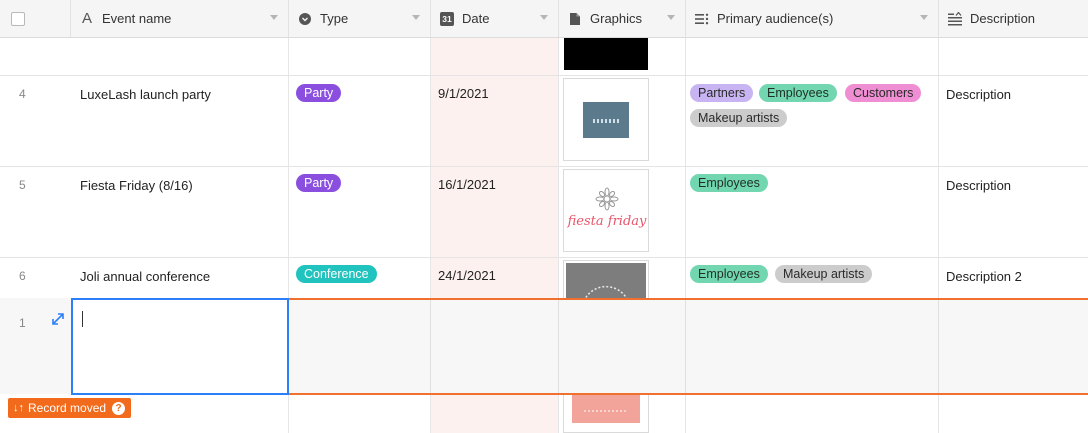 The height and width of the screenshot is (433, 1088). Describe the element at coordinates (18, 408) in the screenshot. I see `sort-arrows-icon: ↓↑` at that location.